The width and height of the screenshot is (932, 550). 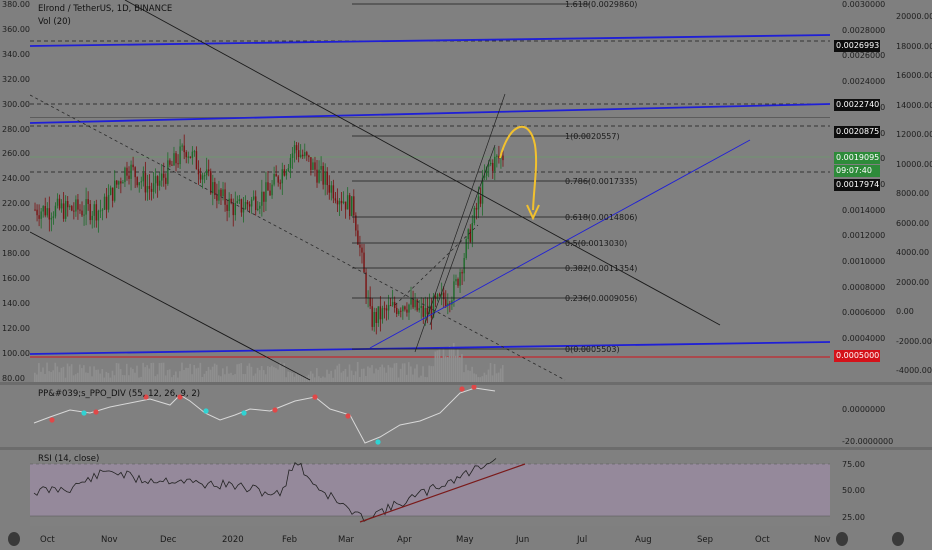 What do you see at coordinates (913, 193) in the screenshot?
I see `volume-axis-tick: 8000.00` at bounding box center [913, 193].